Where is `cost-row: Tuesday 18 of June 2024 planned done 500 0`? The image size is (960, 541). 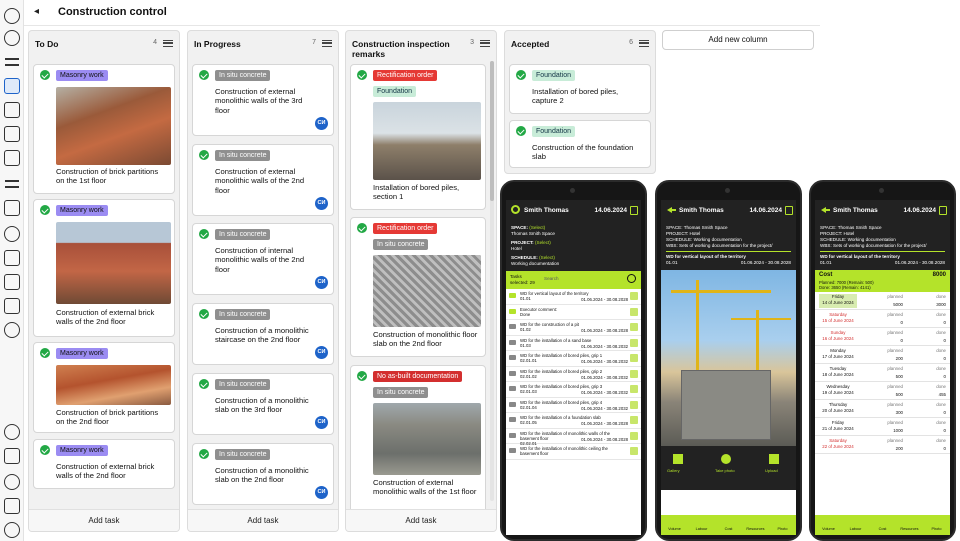
cost-row: Tuesday 18 of June 2024 planned done 500 0 is located at coordinates (882, 373).